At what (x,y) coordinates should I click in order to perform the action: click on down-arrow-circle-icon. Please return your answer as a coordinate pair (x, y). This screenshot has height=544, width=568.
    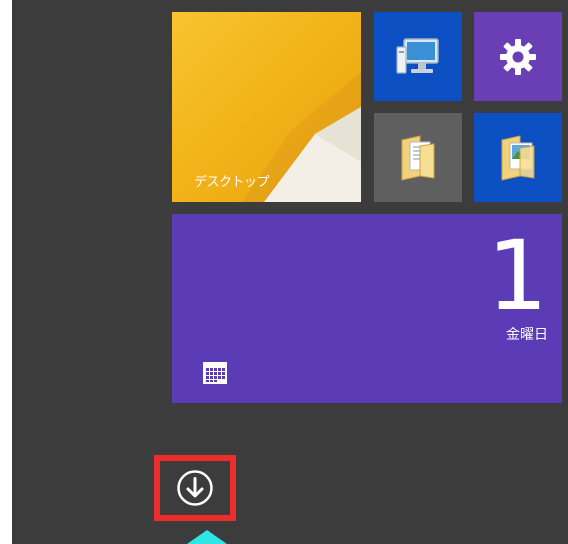
    Looking at the image, I should click on (195, 488).